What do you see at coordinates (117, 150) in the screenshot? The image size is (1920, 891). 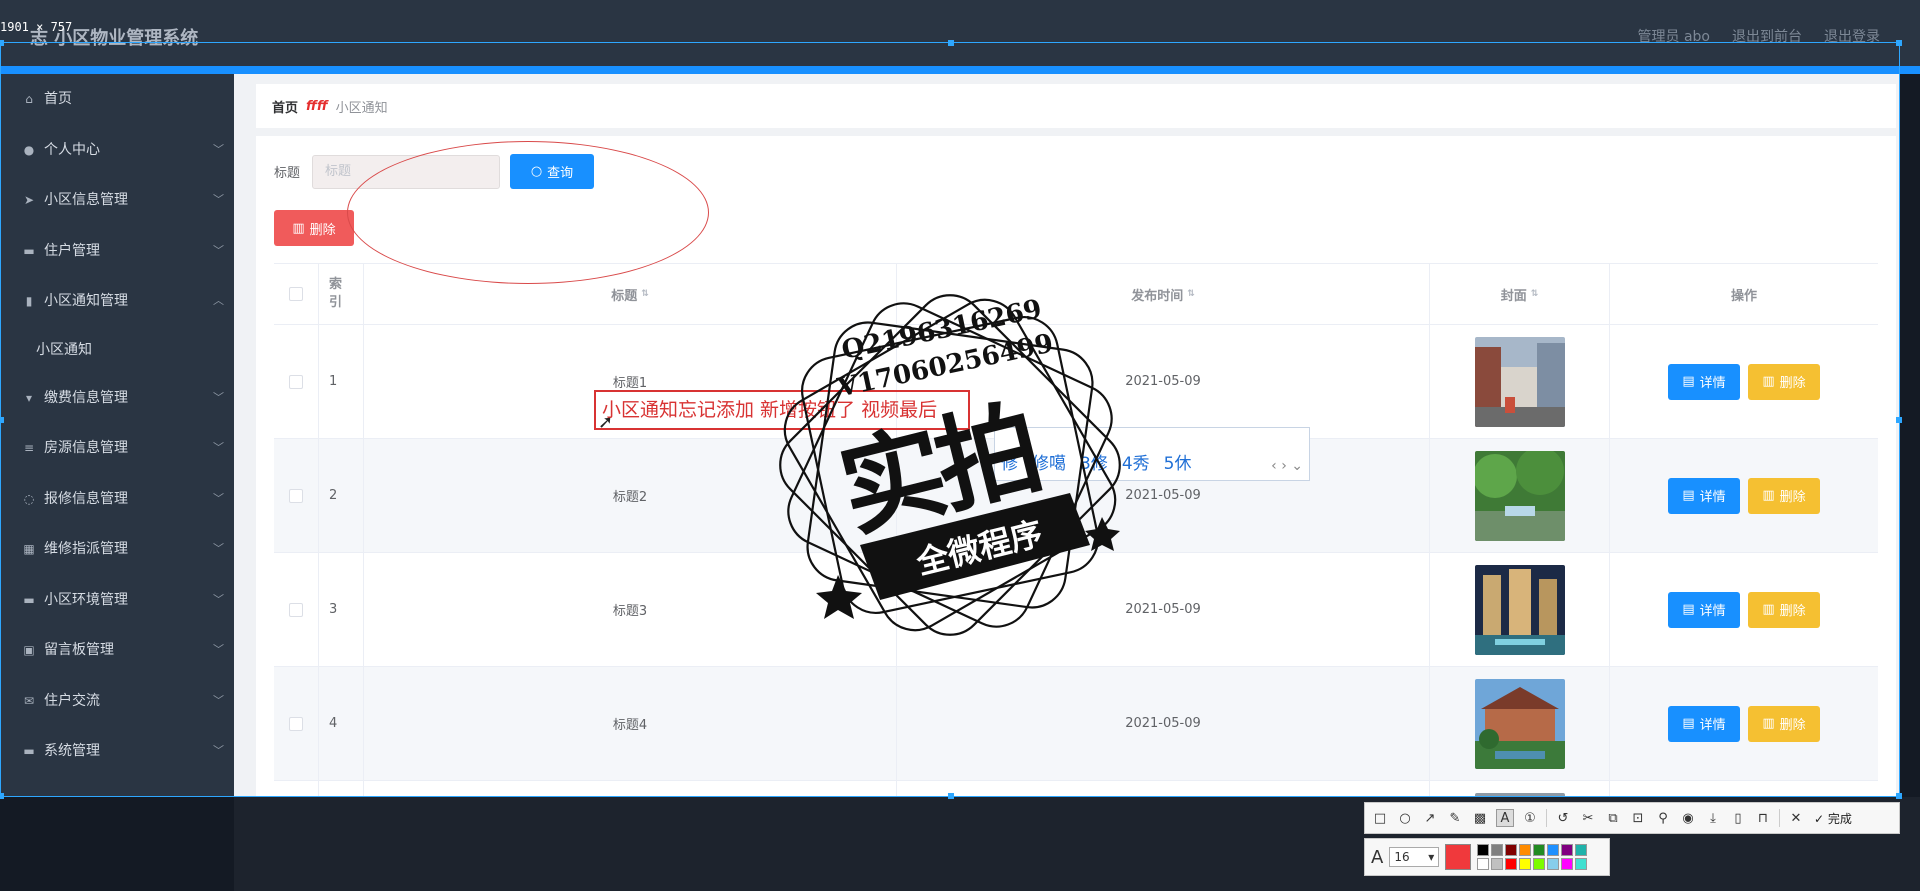 I see `sidebar-item: ● 个人中心 ﹀` at bounding box center [117, 150].